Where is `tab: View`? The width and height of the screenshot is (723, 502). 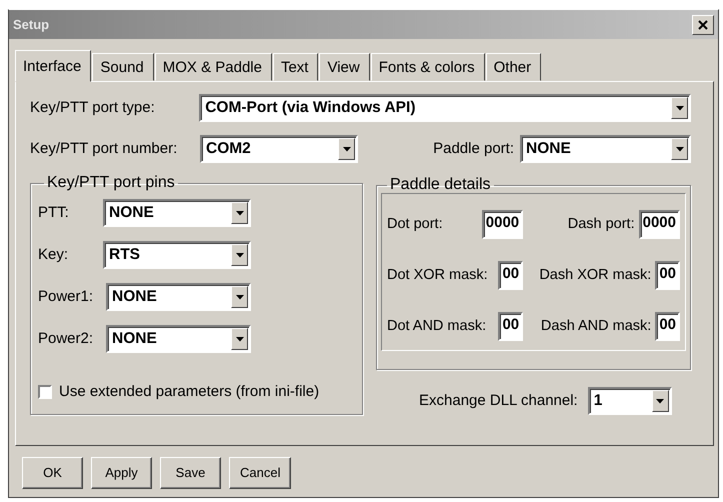 tab: View is located at coordinates (344, 67).